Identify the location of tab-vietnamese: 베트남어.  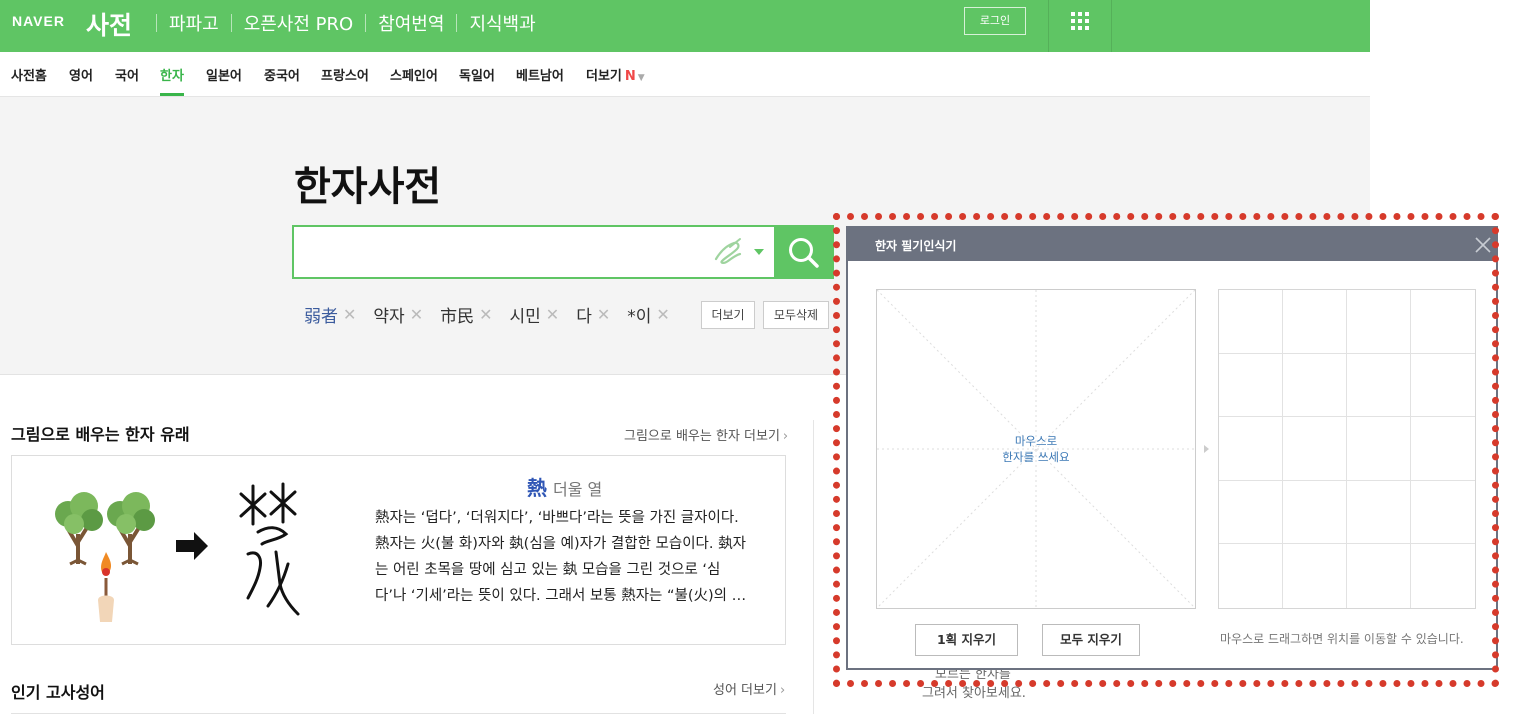
(540, 74).